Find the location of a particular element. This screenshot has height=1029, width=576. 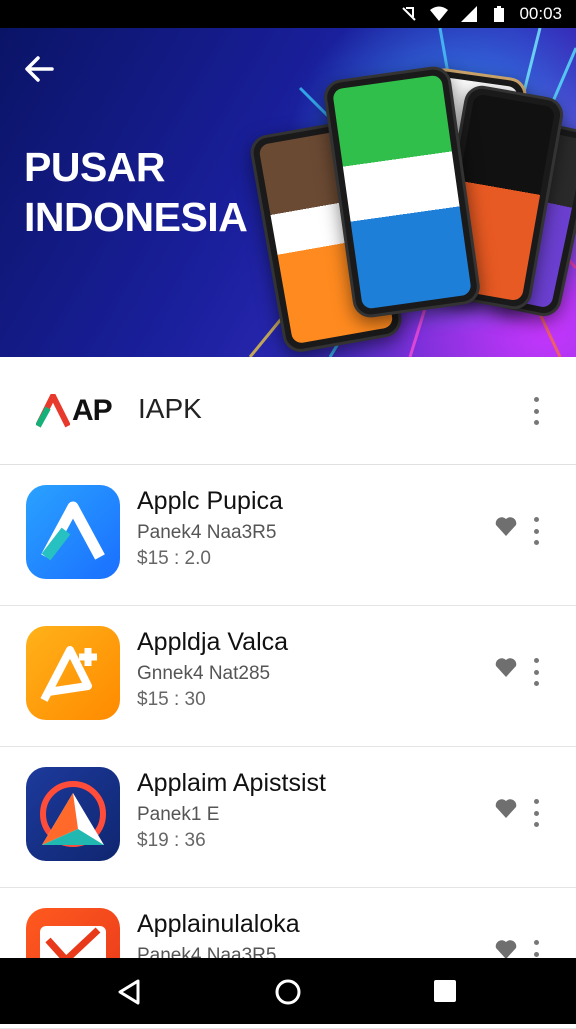

app-title: Applc Pupica is located at coordinates (210, 501).